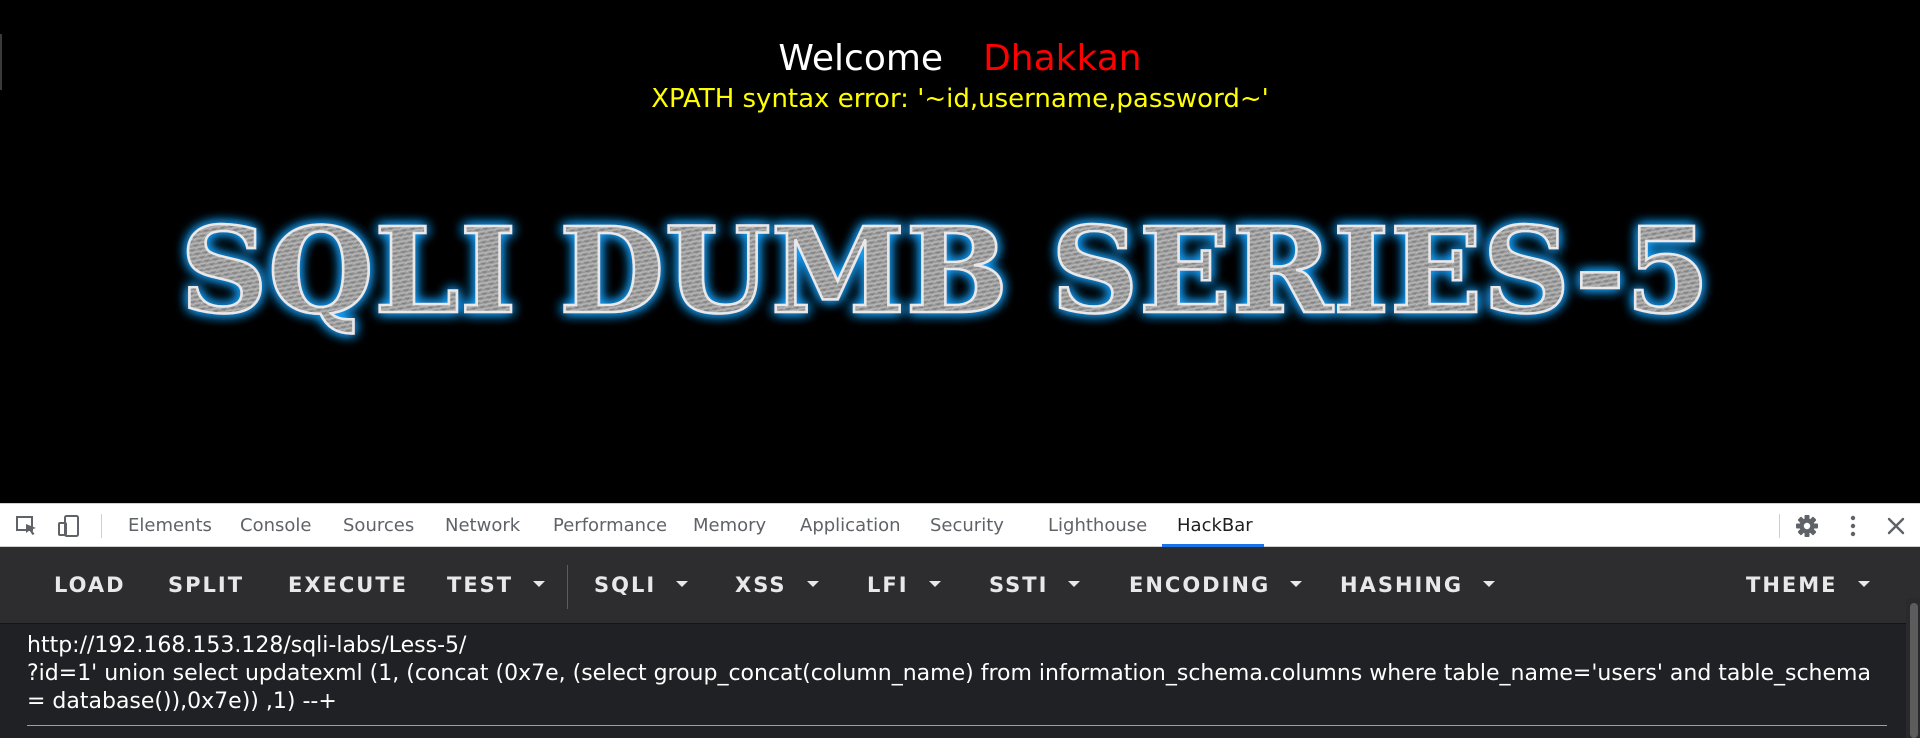 This screenshot has width=1920, height=738. What do you see at coordinates (482, 525) in the screenshot?
I see `tab-network: Network` at bounding box center [482, 525].